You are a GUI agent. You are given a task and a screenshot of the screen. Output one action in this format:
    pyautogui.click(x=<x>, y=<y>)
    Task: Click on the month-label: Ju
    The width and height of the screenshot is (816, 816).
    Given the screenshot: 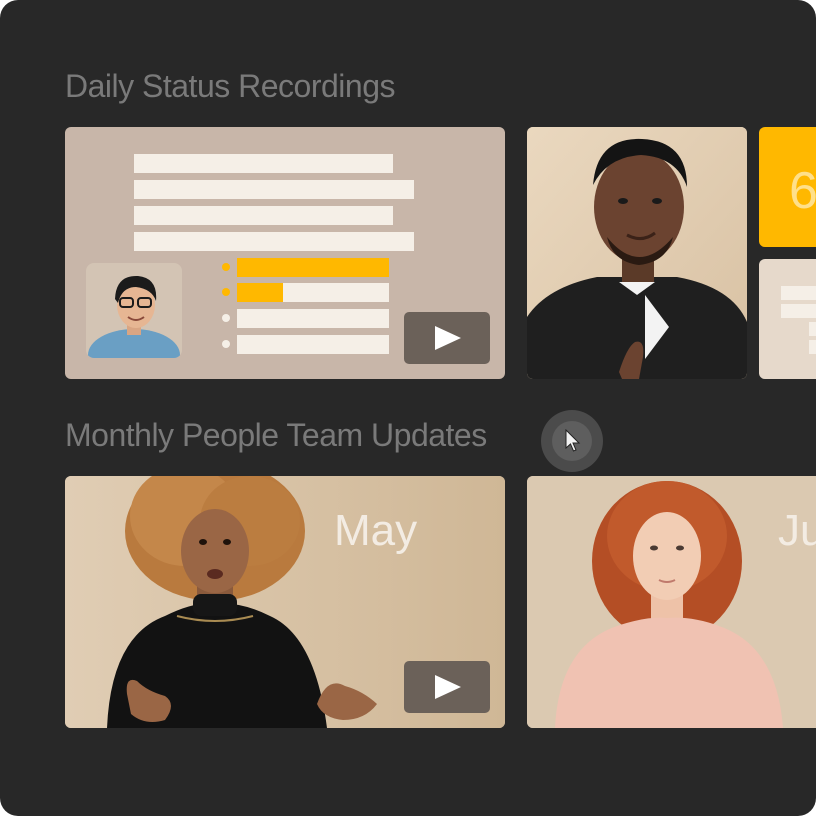 What is the action you would take?
    pyautogui.click(x=797, y=530)
    